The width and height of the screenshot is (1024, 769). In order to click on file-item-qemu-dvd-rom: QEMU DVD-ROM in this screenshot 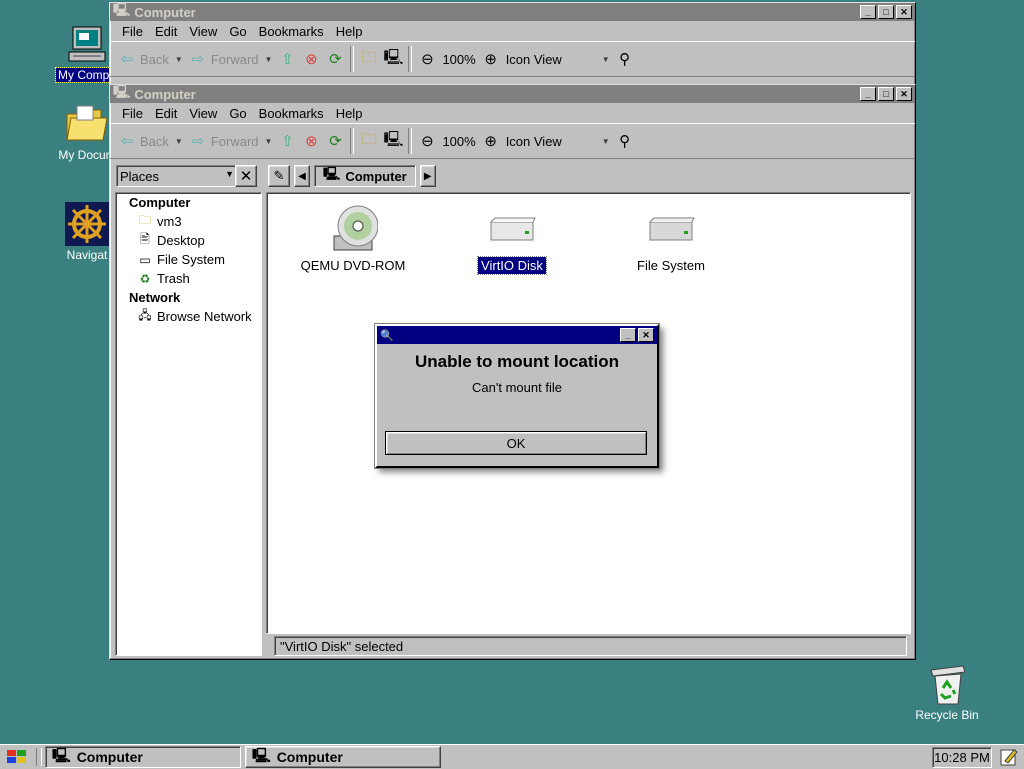, I will do `click(353, 237)`.